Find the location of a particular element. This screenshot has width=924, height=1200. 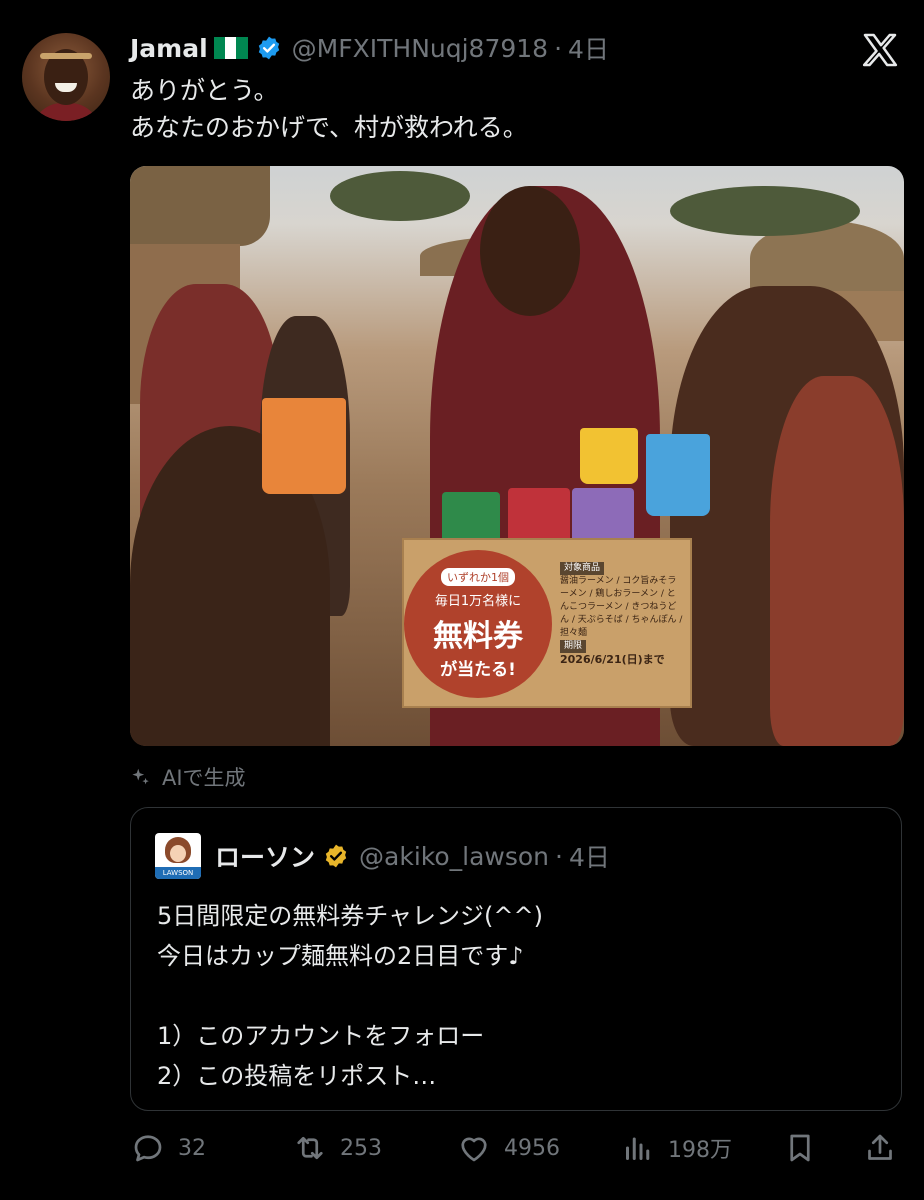

share-button is located at coordinates (886, 1148).